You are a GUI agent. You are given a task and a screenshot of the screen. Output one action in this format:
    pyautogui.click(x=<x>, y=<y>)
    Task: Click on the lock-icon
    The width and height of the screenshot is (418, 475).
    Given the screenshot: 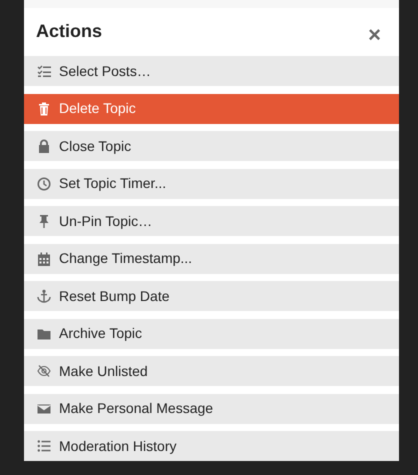 What is the action you would take?
    pyautogui.click(x=44, y=146)
    